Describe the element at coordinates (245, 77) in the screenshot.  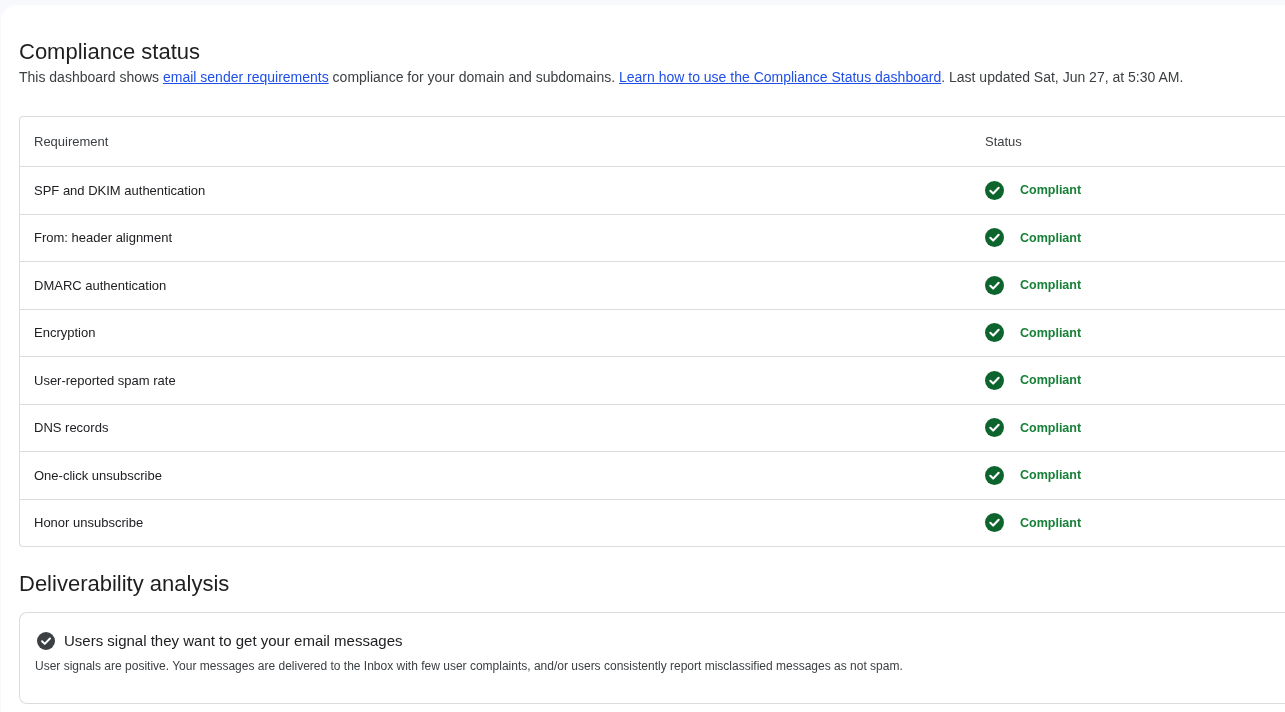
I see `text-link: email sender requirements` at that location.